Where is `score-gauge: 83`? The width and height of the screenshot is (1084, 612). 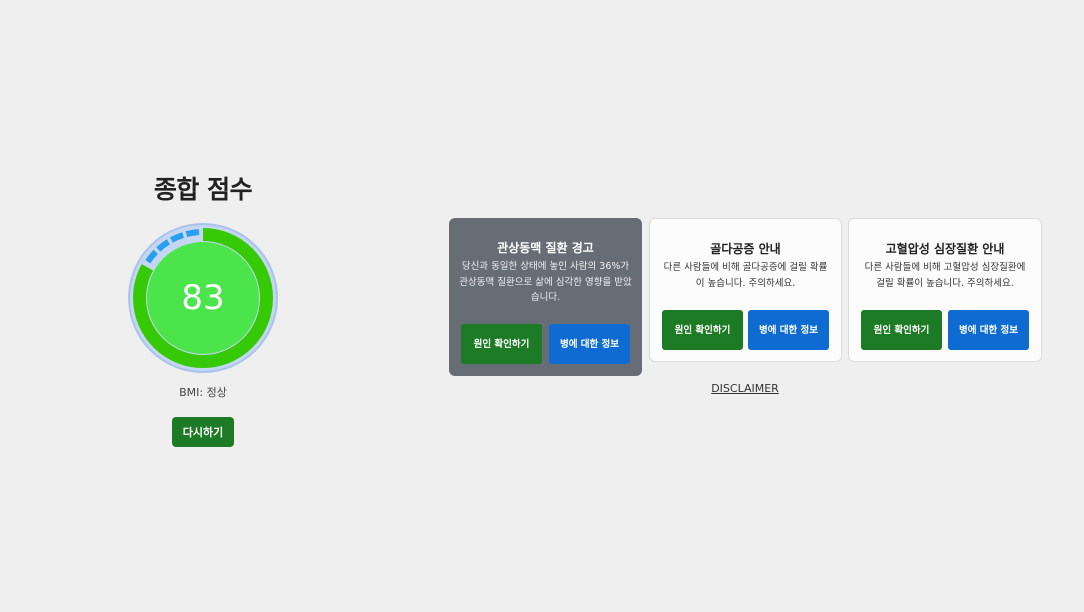
score-gauge: 83 is located at coordinates (203, 298).